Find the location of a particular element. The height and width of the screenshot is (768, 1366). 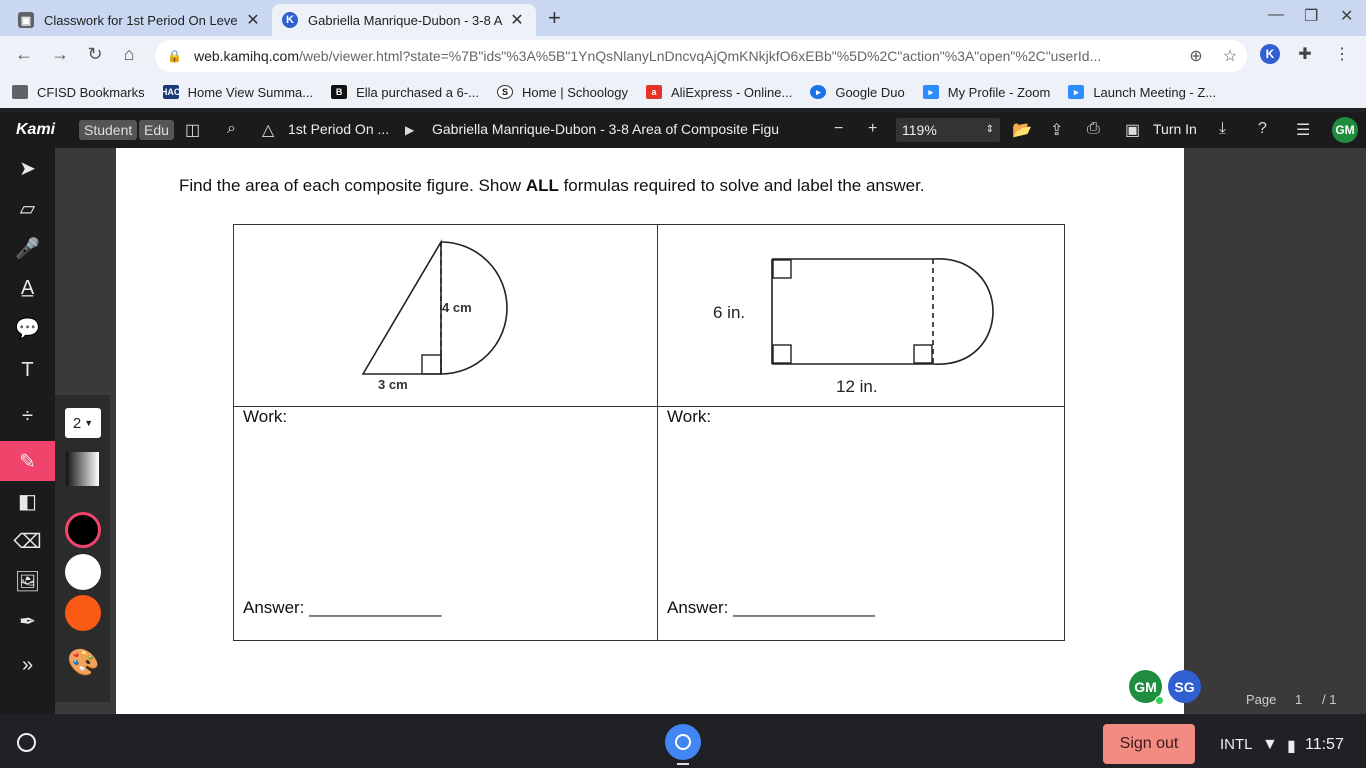

eraser-tool-icon: ⌫ is located at coordinates (27, 541).